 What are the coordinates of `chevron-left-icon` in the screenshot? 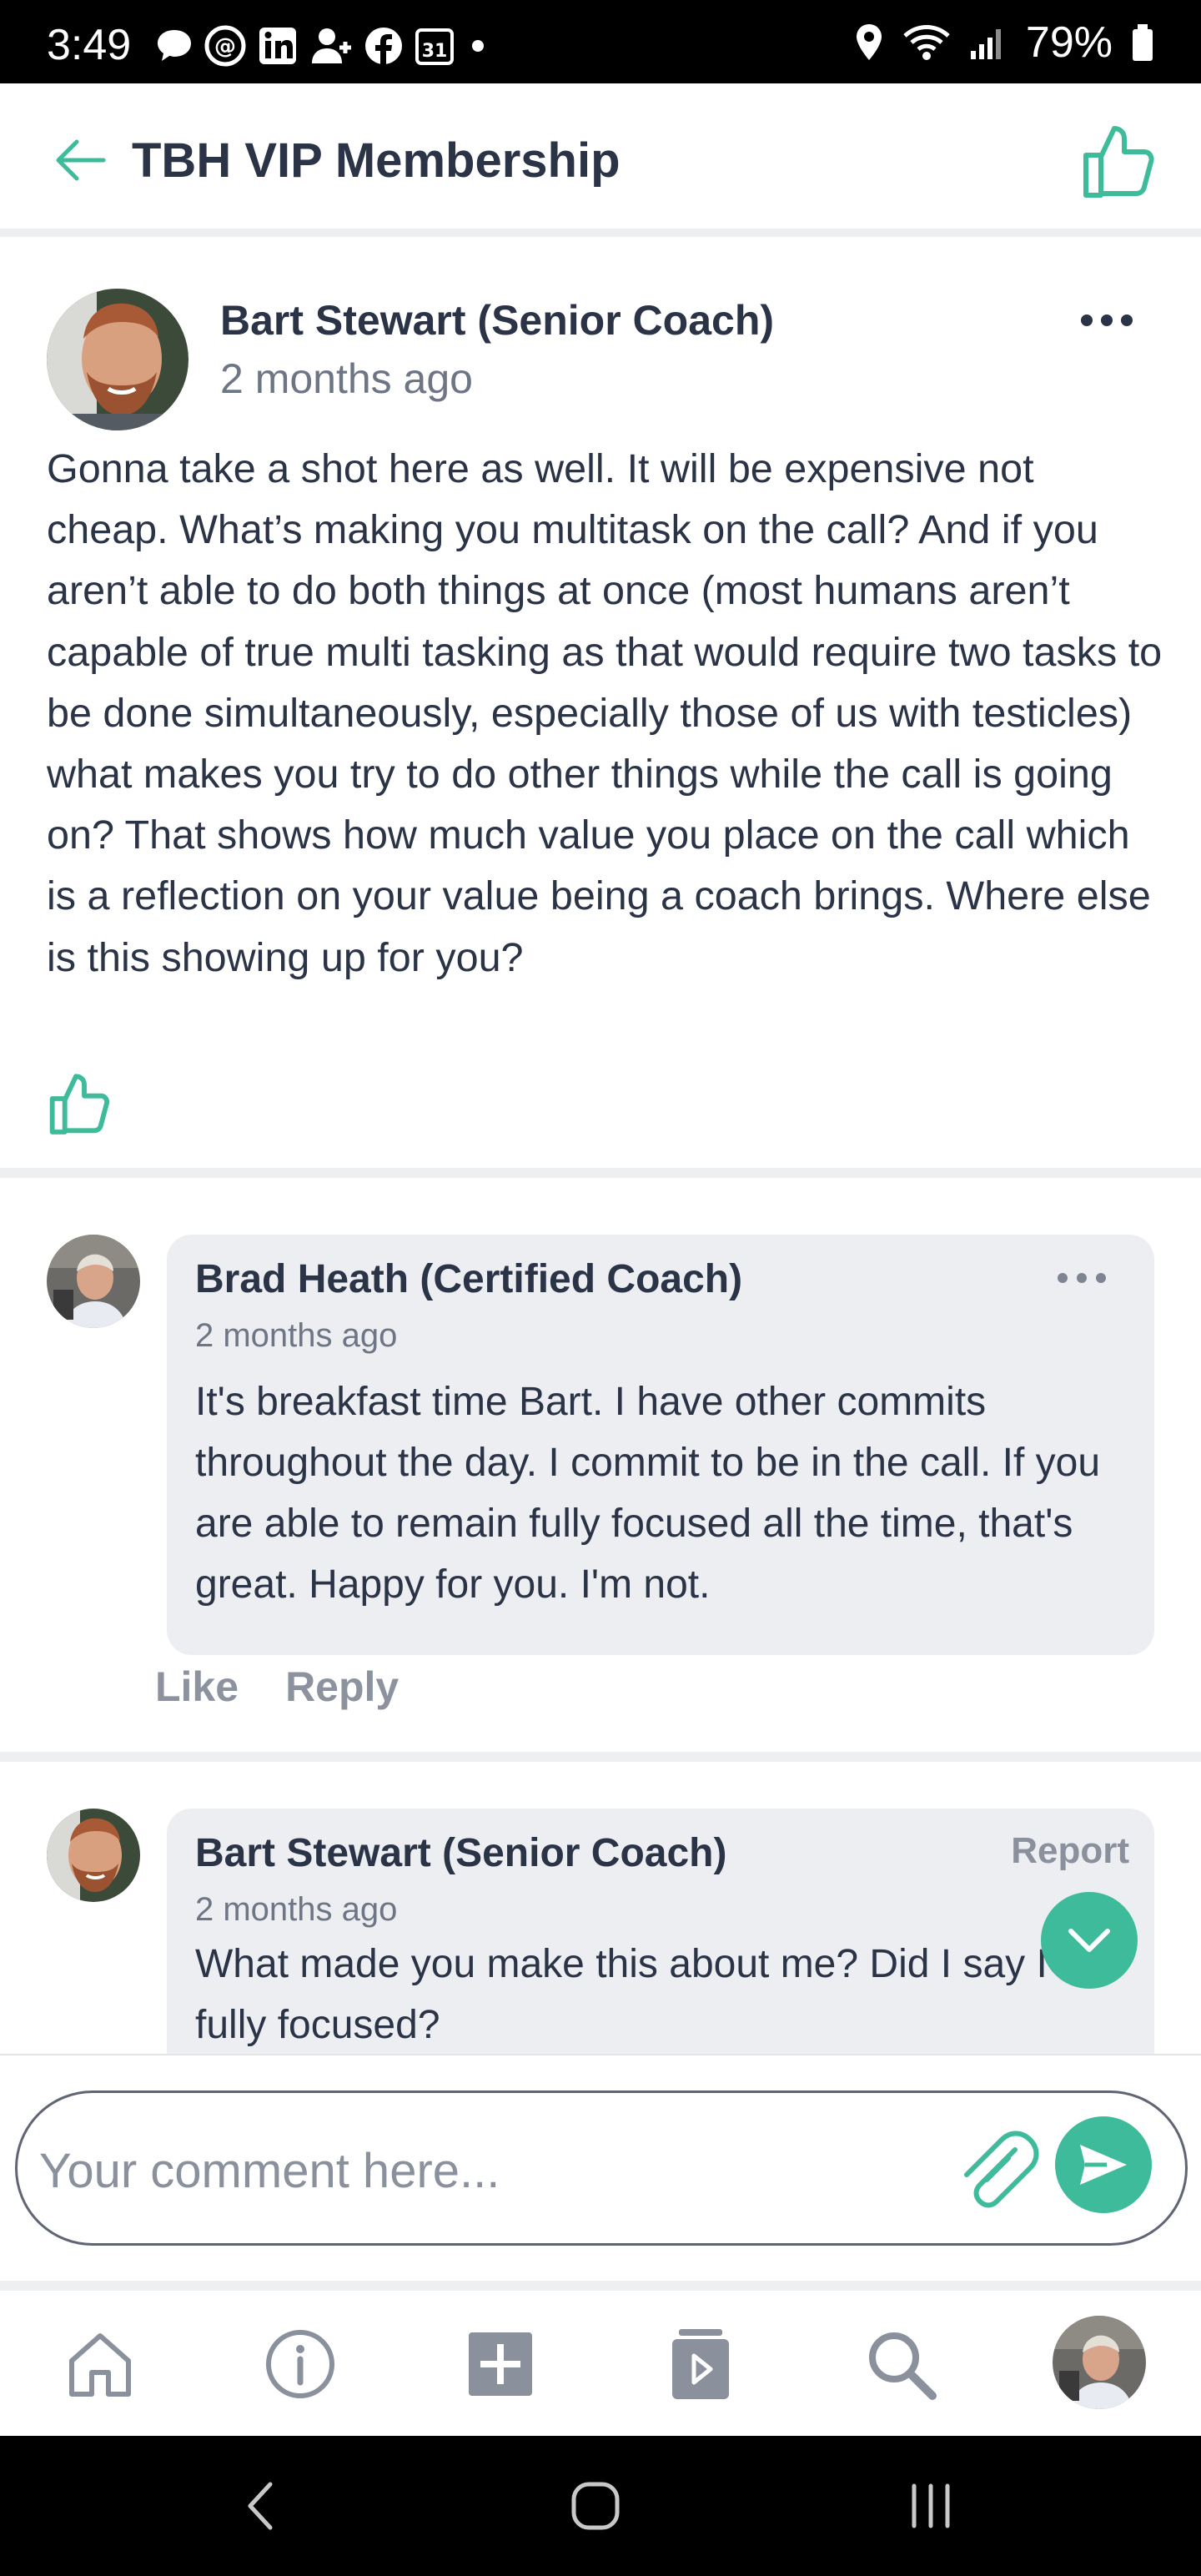 It's located at (260, 2506).